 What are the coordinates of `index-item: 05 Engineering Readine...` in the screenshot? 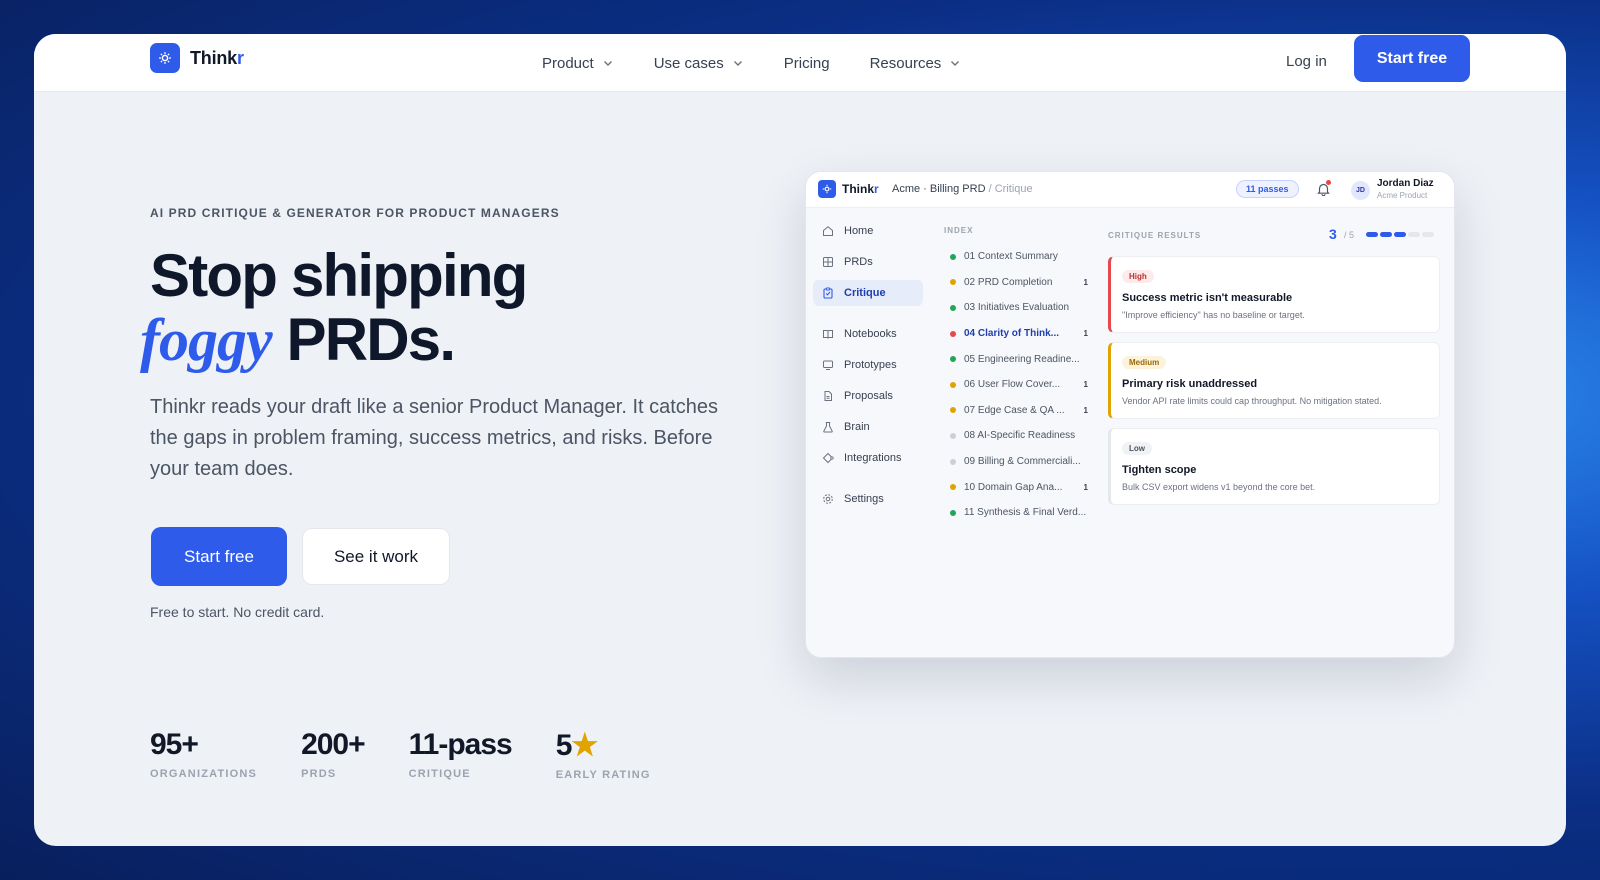 It's located at (1019, 359).